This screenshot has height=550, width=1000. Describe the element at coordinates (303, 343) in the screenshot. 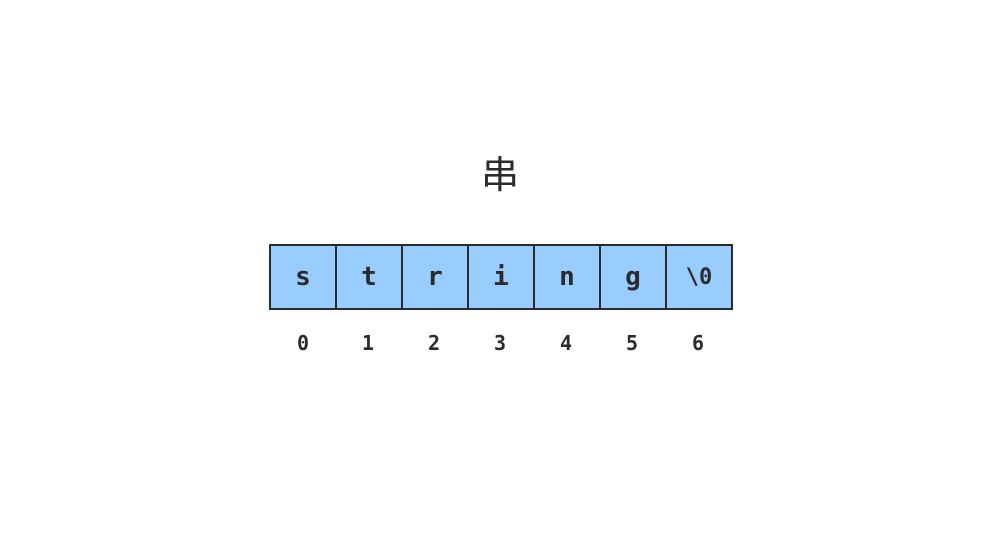

I see `index-label-0: 0` at that location.